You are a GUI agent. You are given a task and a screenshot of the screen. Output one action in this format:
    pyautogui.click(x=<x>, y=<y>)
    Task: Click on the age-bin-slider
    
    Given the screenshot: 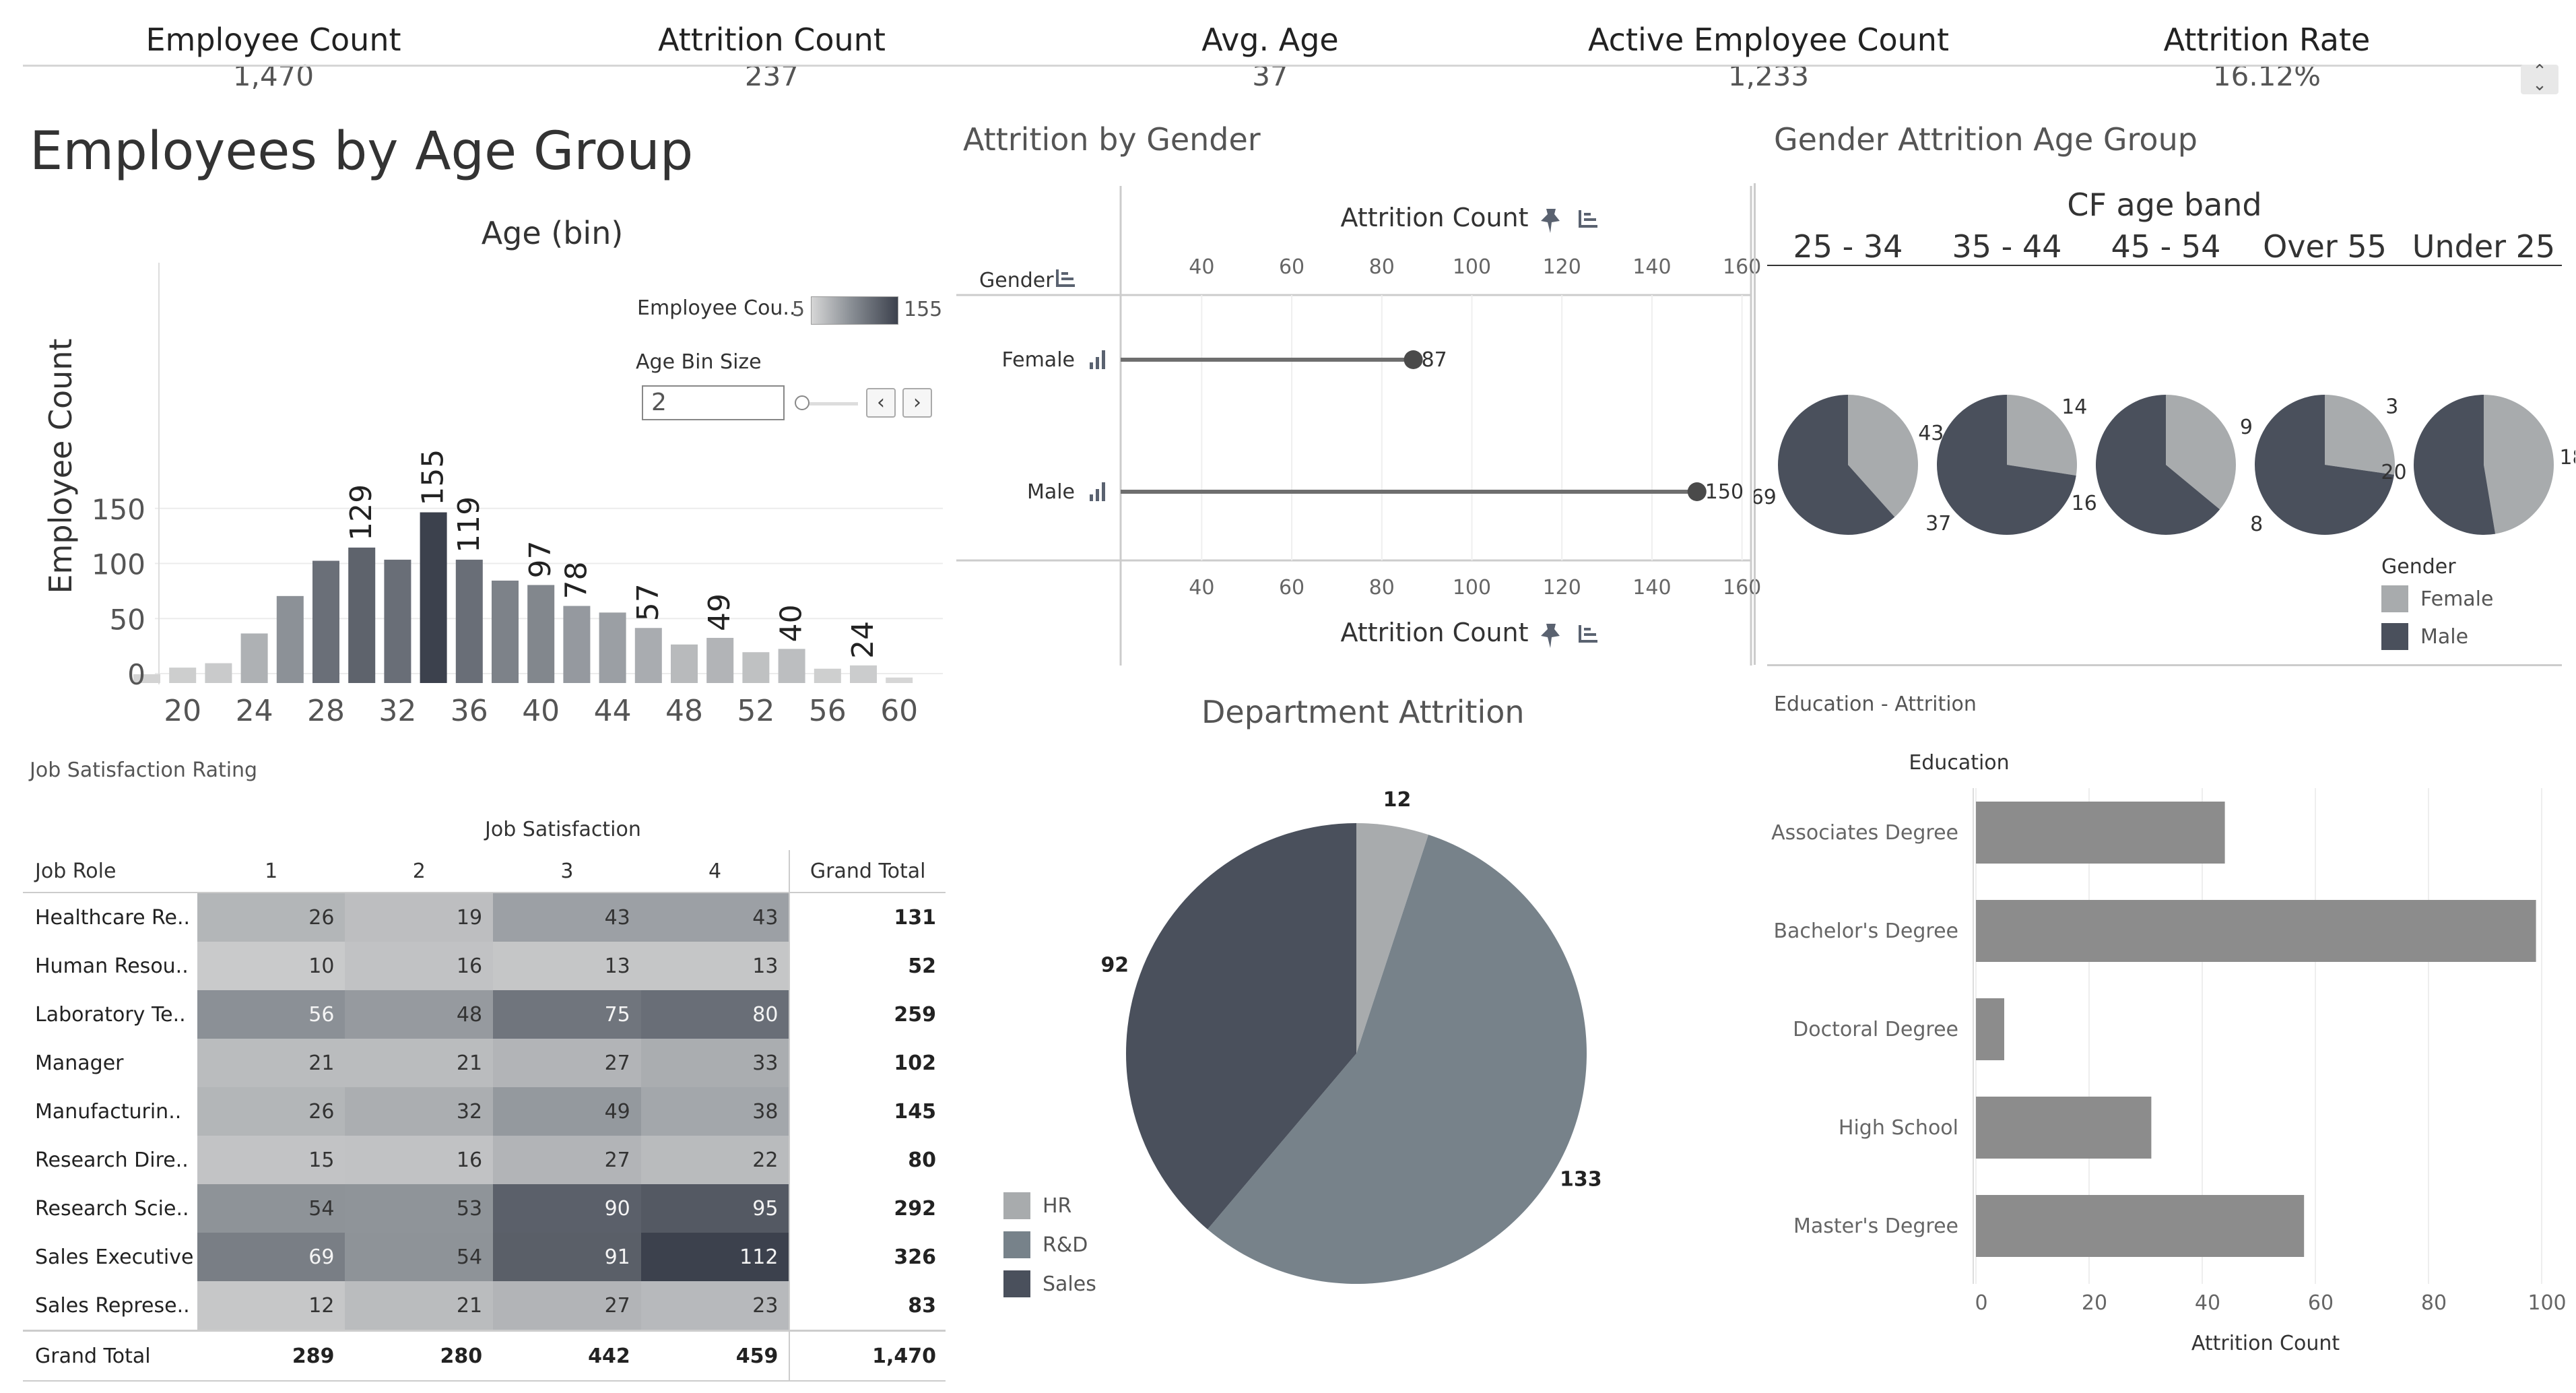 What is the action you would take?
    pyautogui.click(x=828, y=404)
    